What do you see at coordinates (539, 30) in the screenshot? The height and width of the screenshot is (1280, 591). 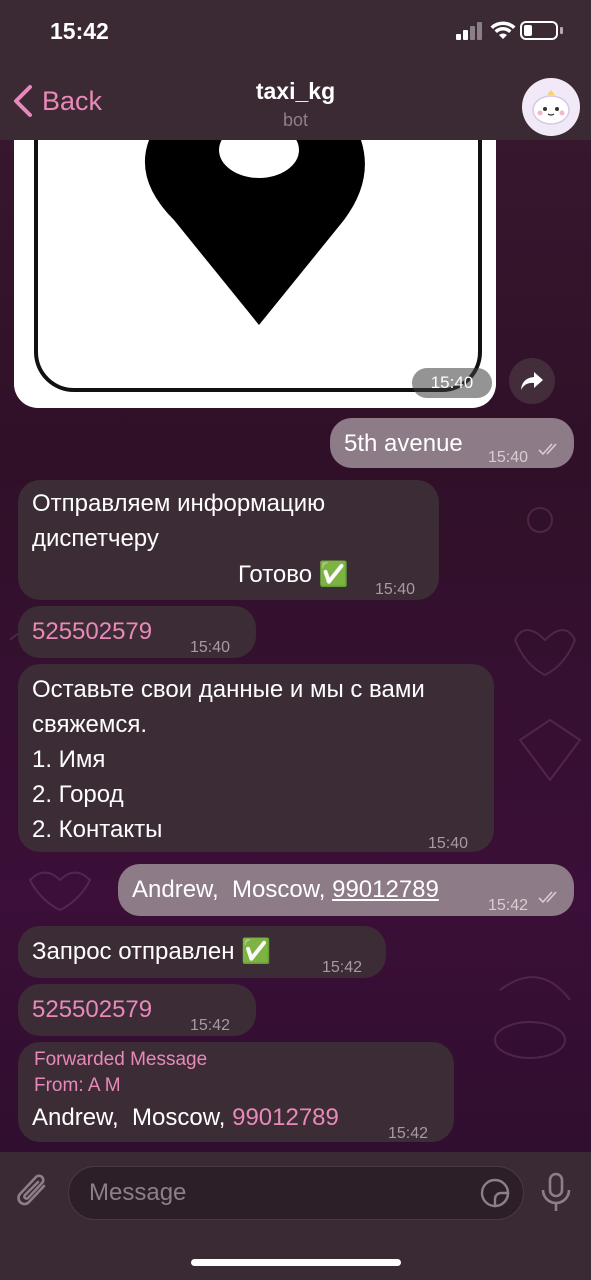 I see `battery-icon` at bounding box center [539, 30].